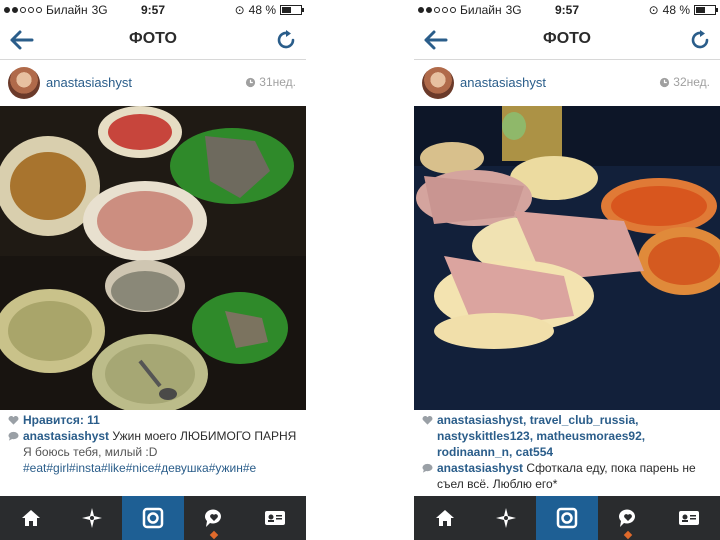 Image resolution: width=720 pixels, height=540 pixels. What do you see at coordinates (61, 420) in the screenshot?
I see `likes-count: Нравится: 11` at bounding box center [61, 420].